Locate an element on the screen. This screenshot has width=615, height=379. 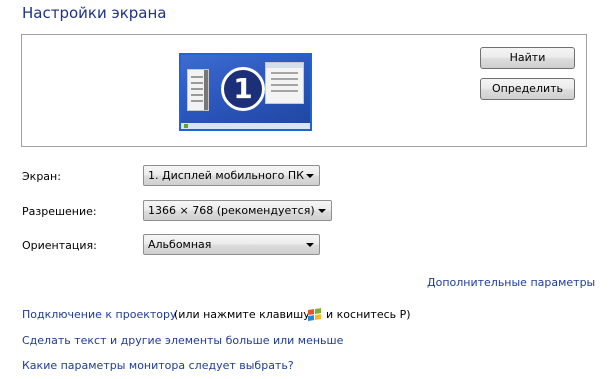
resolution-label: Разрешение: is located at coordinates (59, 211).